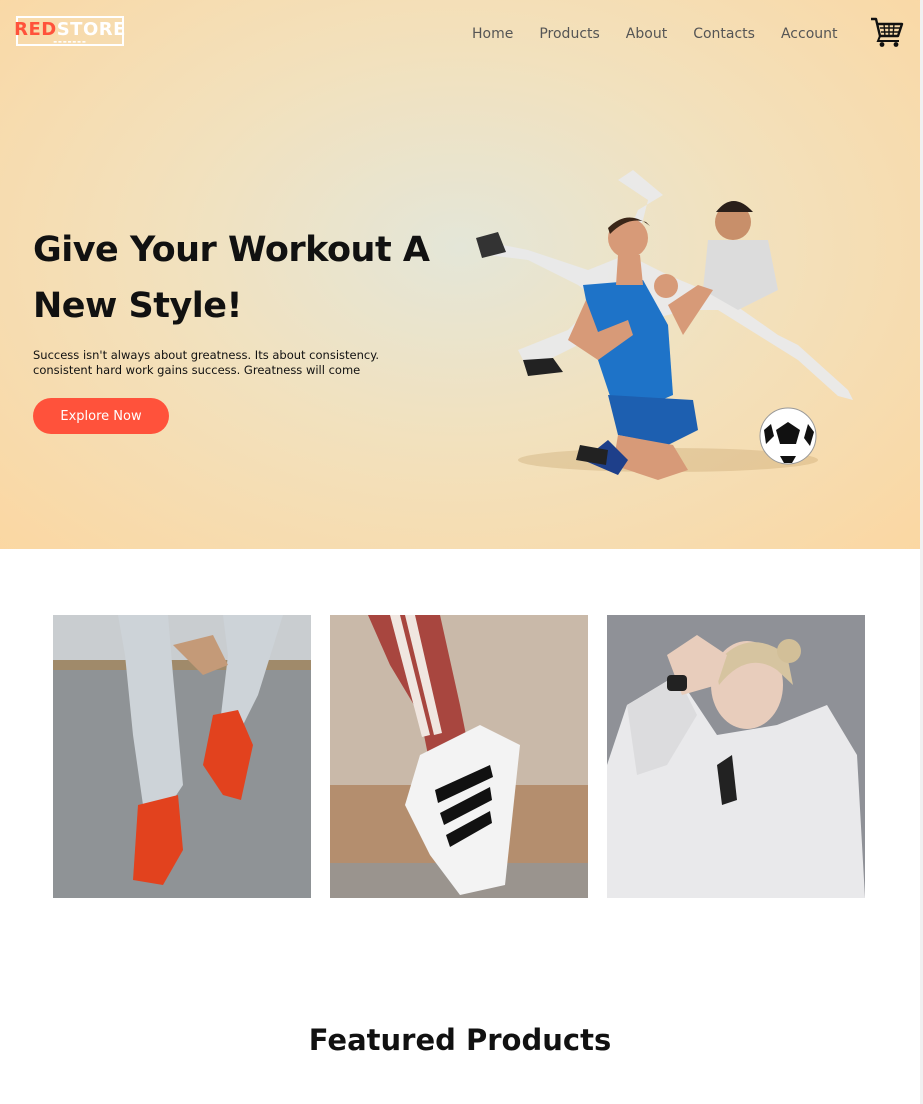 Image resolution: width=923 pixels, height=1104 pixels. Describe the element at coordinates (569, 34) in the screenshot. I see `nav-products: Products` at that location.